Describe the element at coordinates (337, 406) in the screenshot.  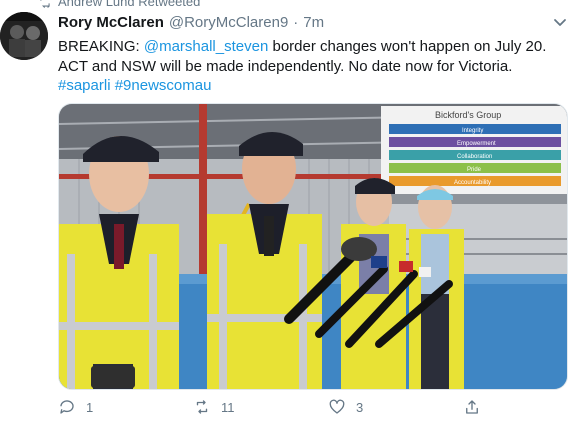
I see `heart-icon` at that location.